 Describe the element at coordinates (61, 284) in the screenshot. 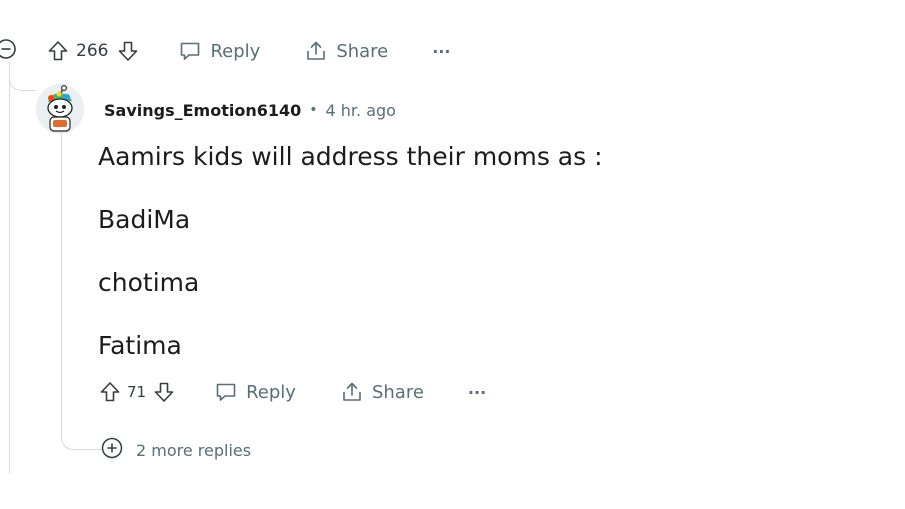

I see `comment-thread-line` at that location.